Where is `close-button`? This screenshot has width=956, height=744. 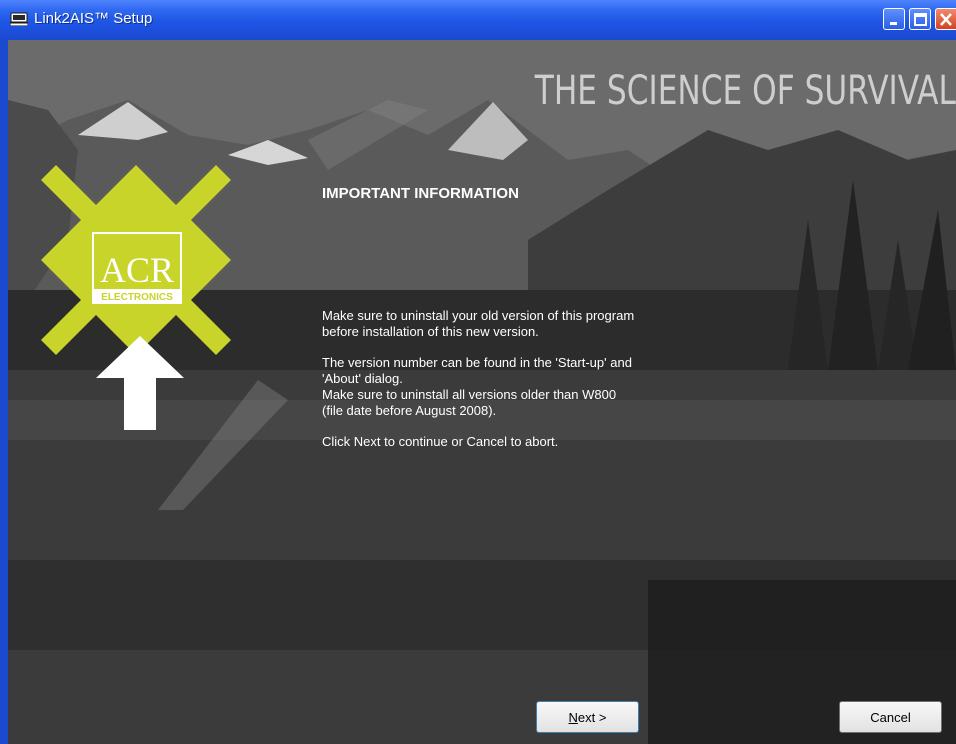
close-button is located at coordinates (945, 19).